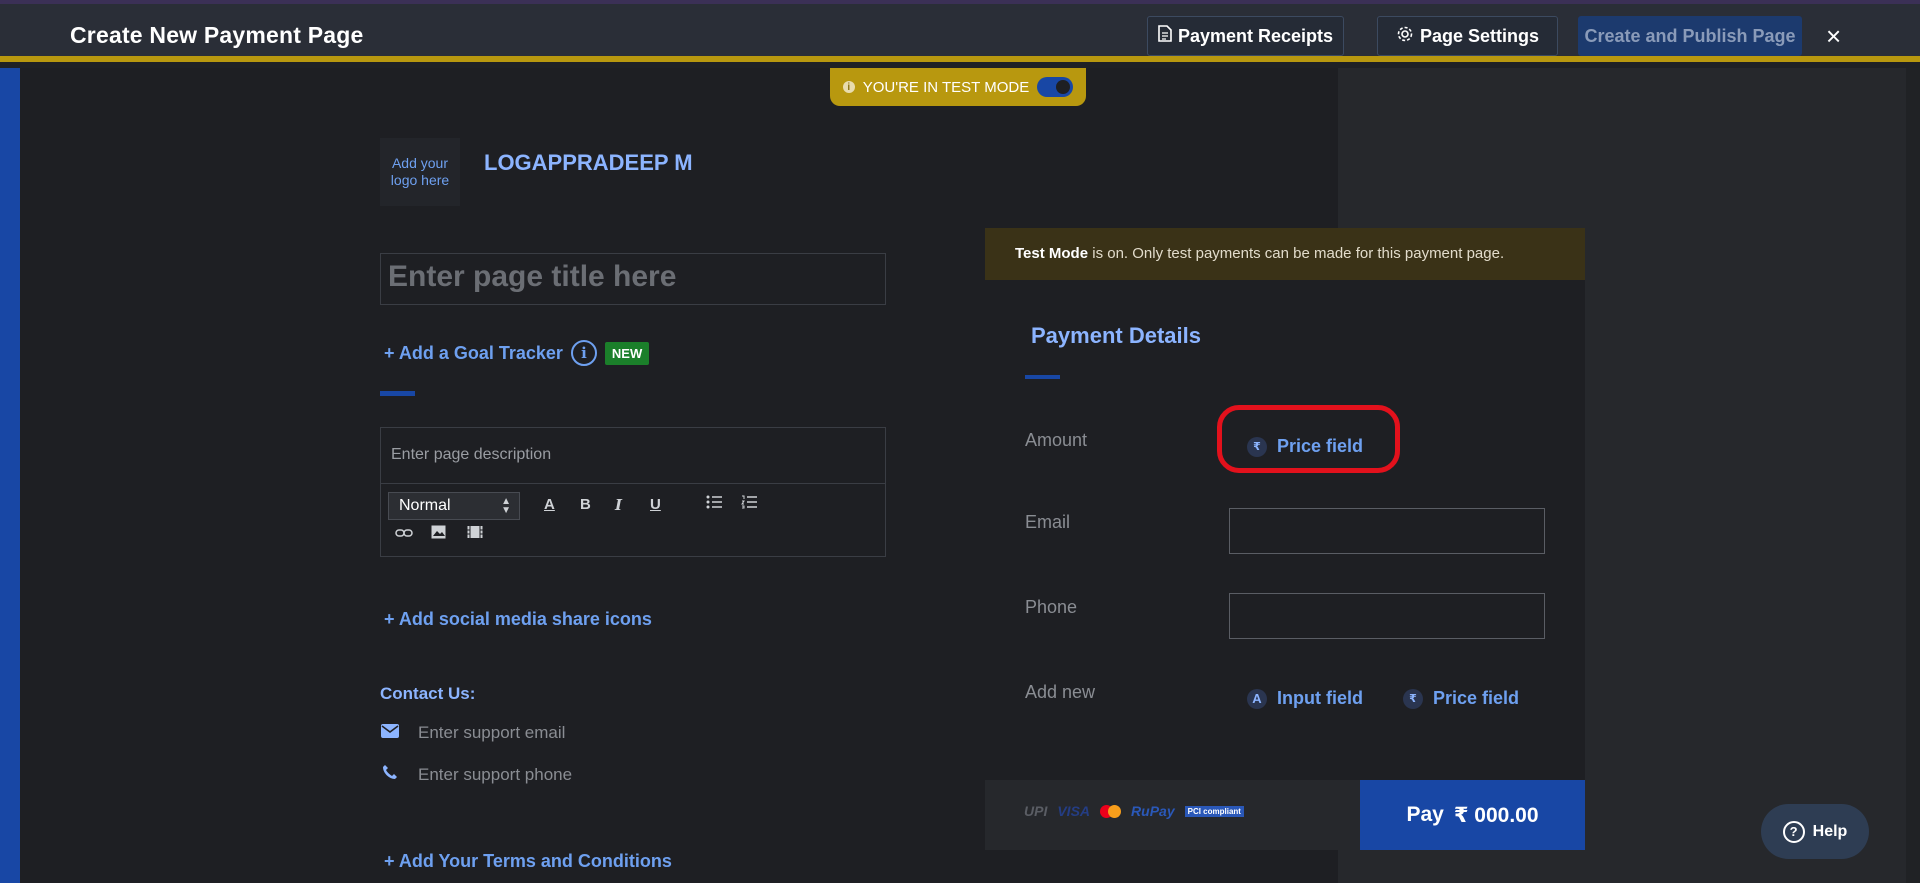  Describe the element at coordinates (1255, 35) in the screenshot. I see `payment-receipts-label: Payment Receipts` at that location.